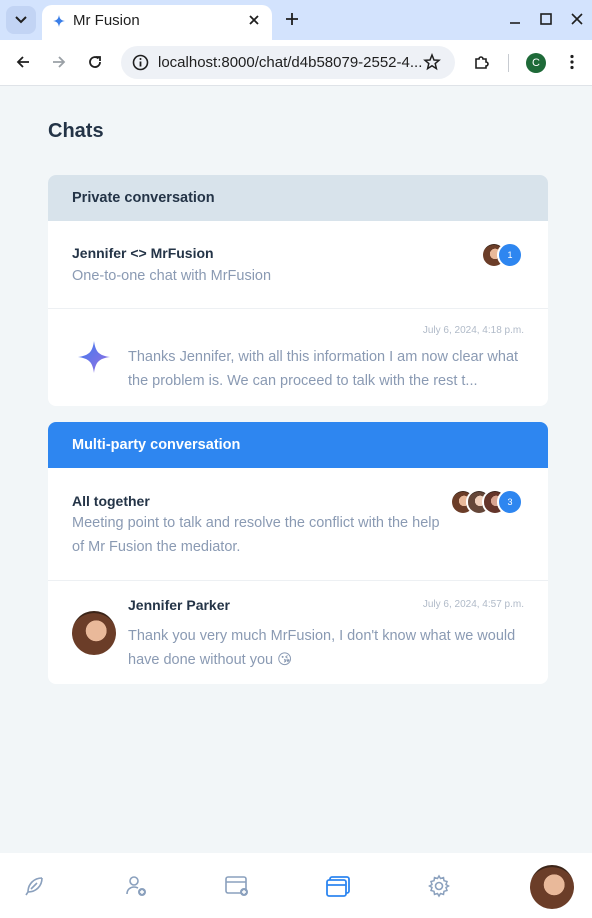  Describe the element at coordinates (508, 63) in the screenshot. I see `toolbar-separator` at that location.